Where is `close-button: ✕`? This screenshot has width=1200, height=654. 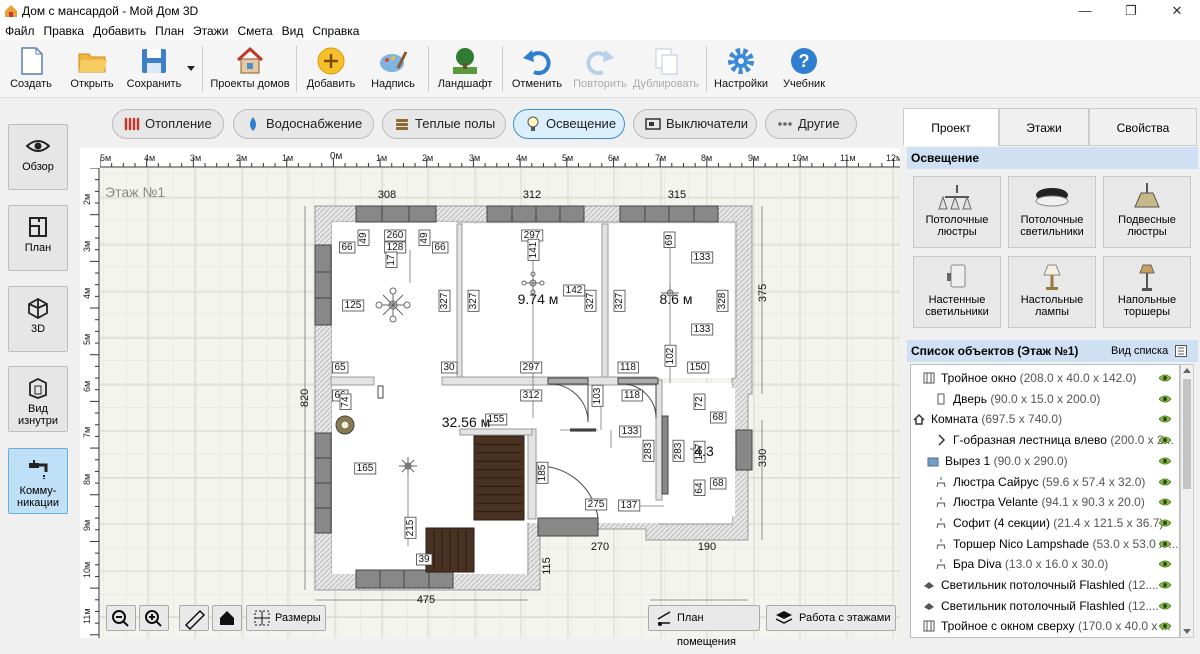 close-button: ✕ is located at coordinates (1177, 11).